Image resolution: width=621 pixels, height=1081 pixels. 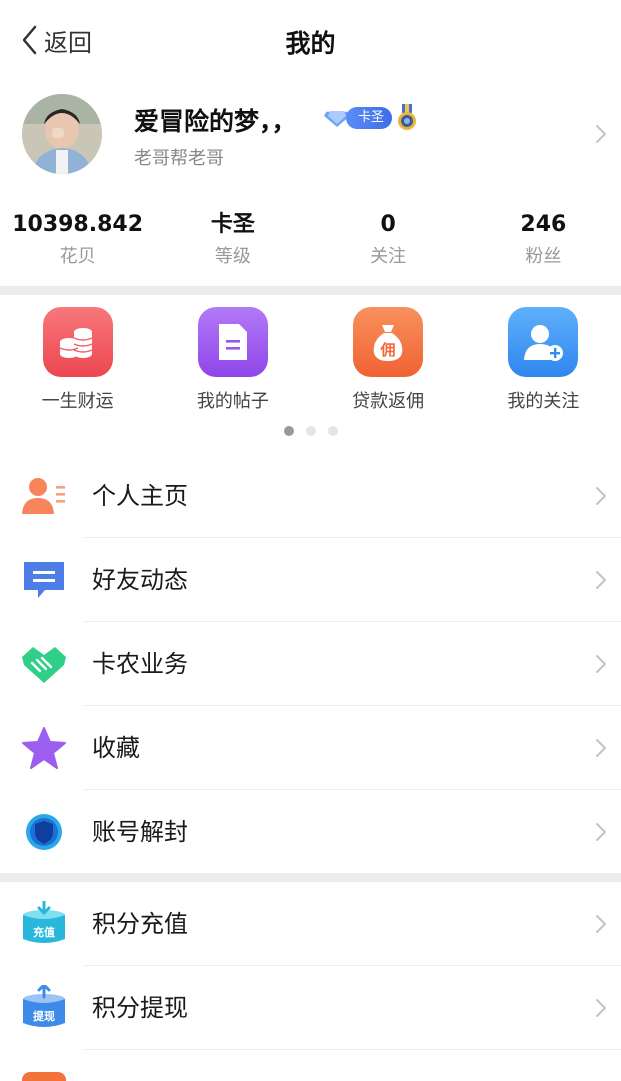 What do you see at coordinates (543, 401) in the screenshot?
I see `grid-item-label: 我的关注` at bounding box center [543, 401].